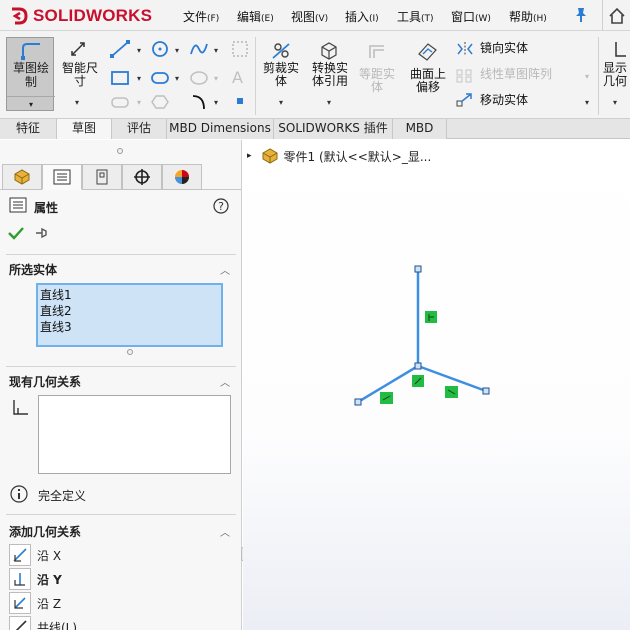 The width and height of the screenshot is (630, 630). Describe the element at coordinates (120, 151) in the screenshot. I see `panel-splitter-handle` at that location.